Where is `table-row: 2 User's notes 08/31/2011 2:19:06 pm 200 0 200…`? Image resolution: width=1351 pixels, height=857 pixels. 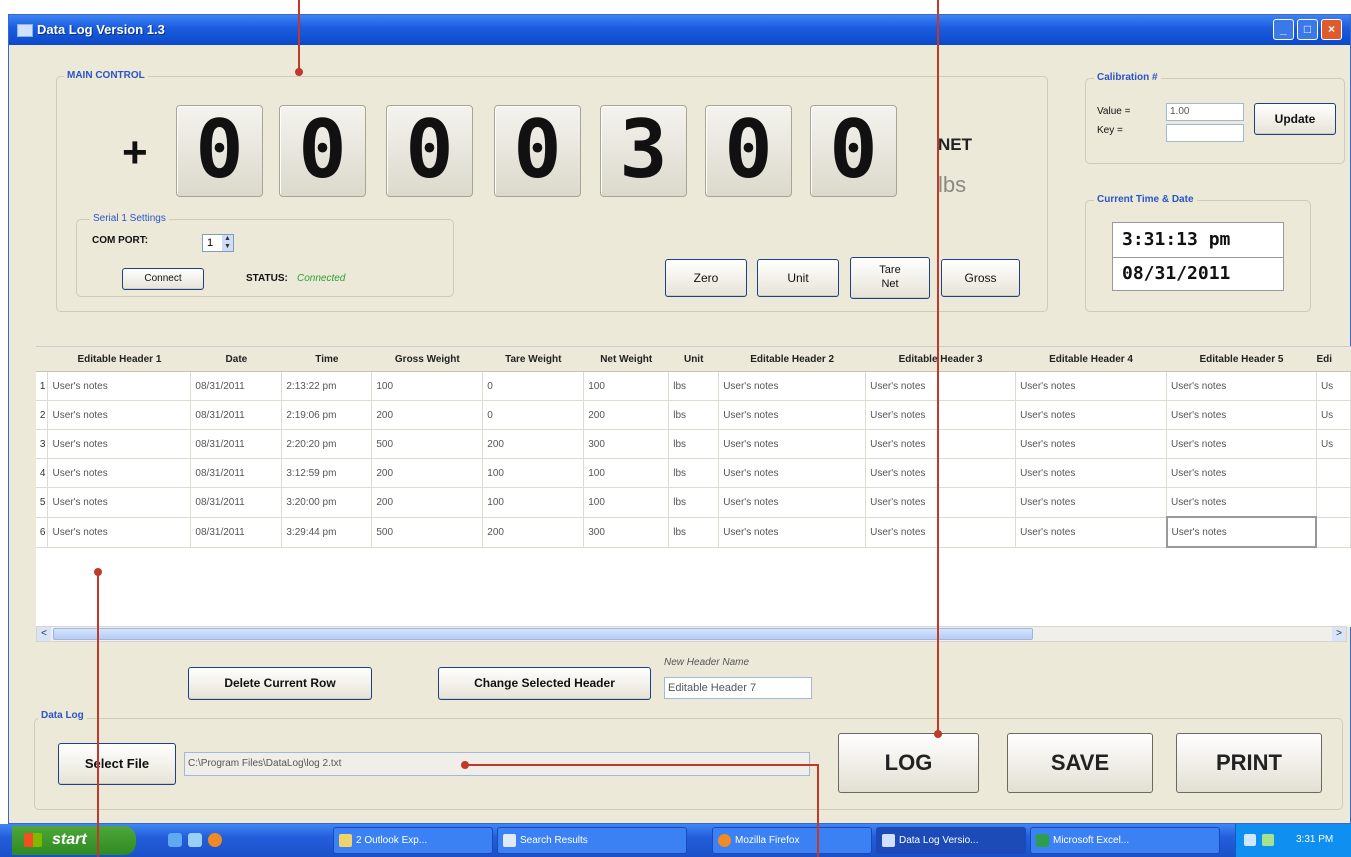
table-row: 2 User's notes 08/31/2011 2:19:06 pm 200 0 200… is located at coordinates (693, 415).